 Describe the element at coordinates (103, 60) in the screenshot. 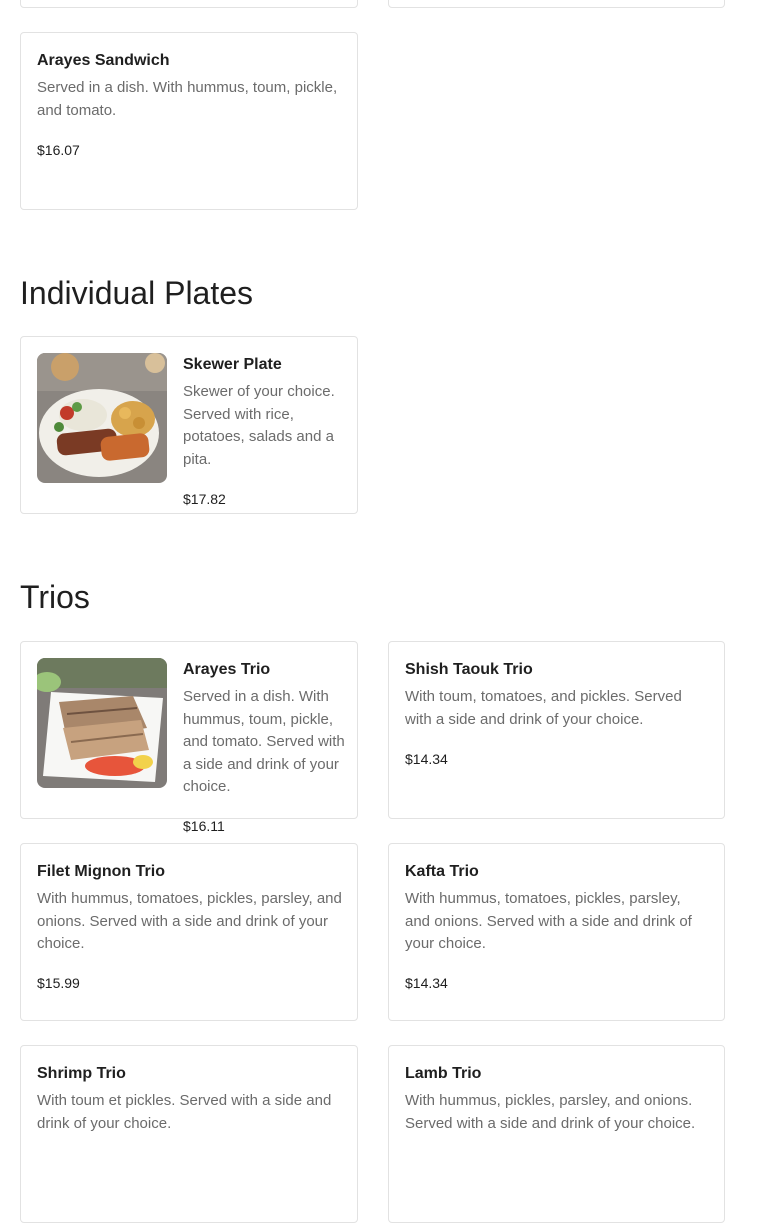

I see `item-title: Arayes Sandwich` at that location.